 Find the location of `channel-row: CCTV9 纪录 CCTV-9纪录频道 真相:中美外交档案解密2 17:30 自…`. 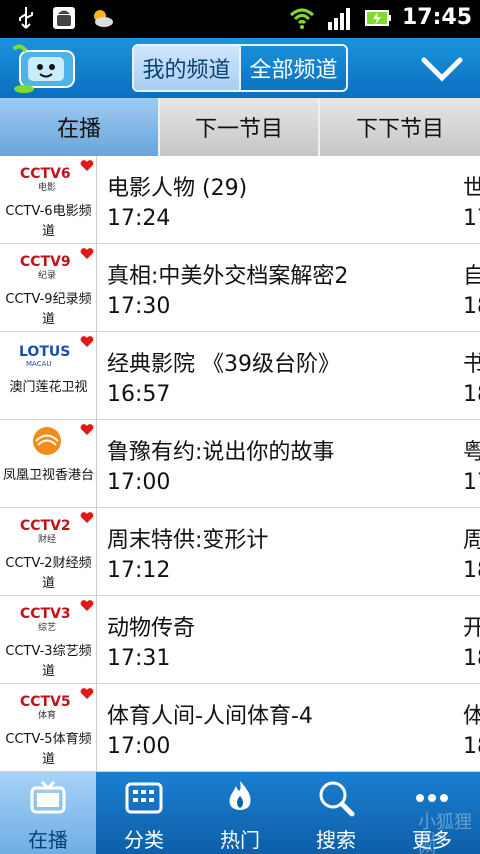

channel-row: CCTV9 纪录 CCTV-9纪录频道 真相:中美外交档案解密2 17:30 自… is located at coordinates (240, 288).